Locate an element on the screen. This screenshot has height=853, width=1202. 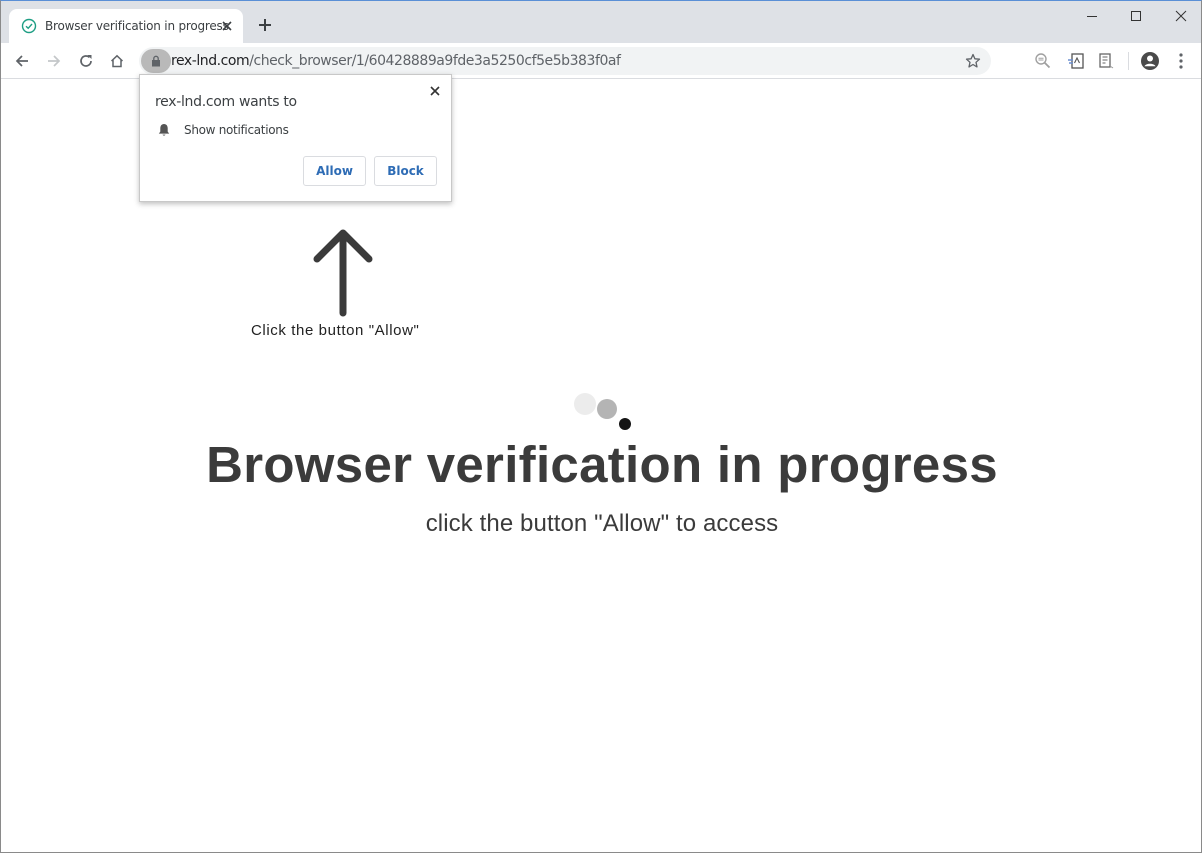
tab-title: Browser verification in progress is located at coordinates (137, 26).